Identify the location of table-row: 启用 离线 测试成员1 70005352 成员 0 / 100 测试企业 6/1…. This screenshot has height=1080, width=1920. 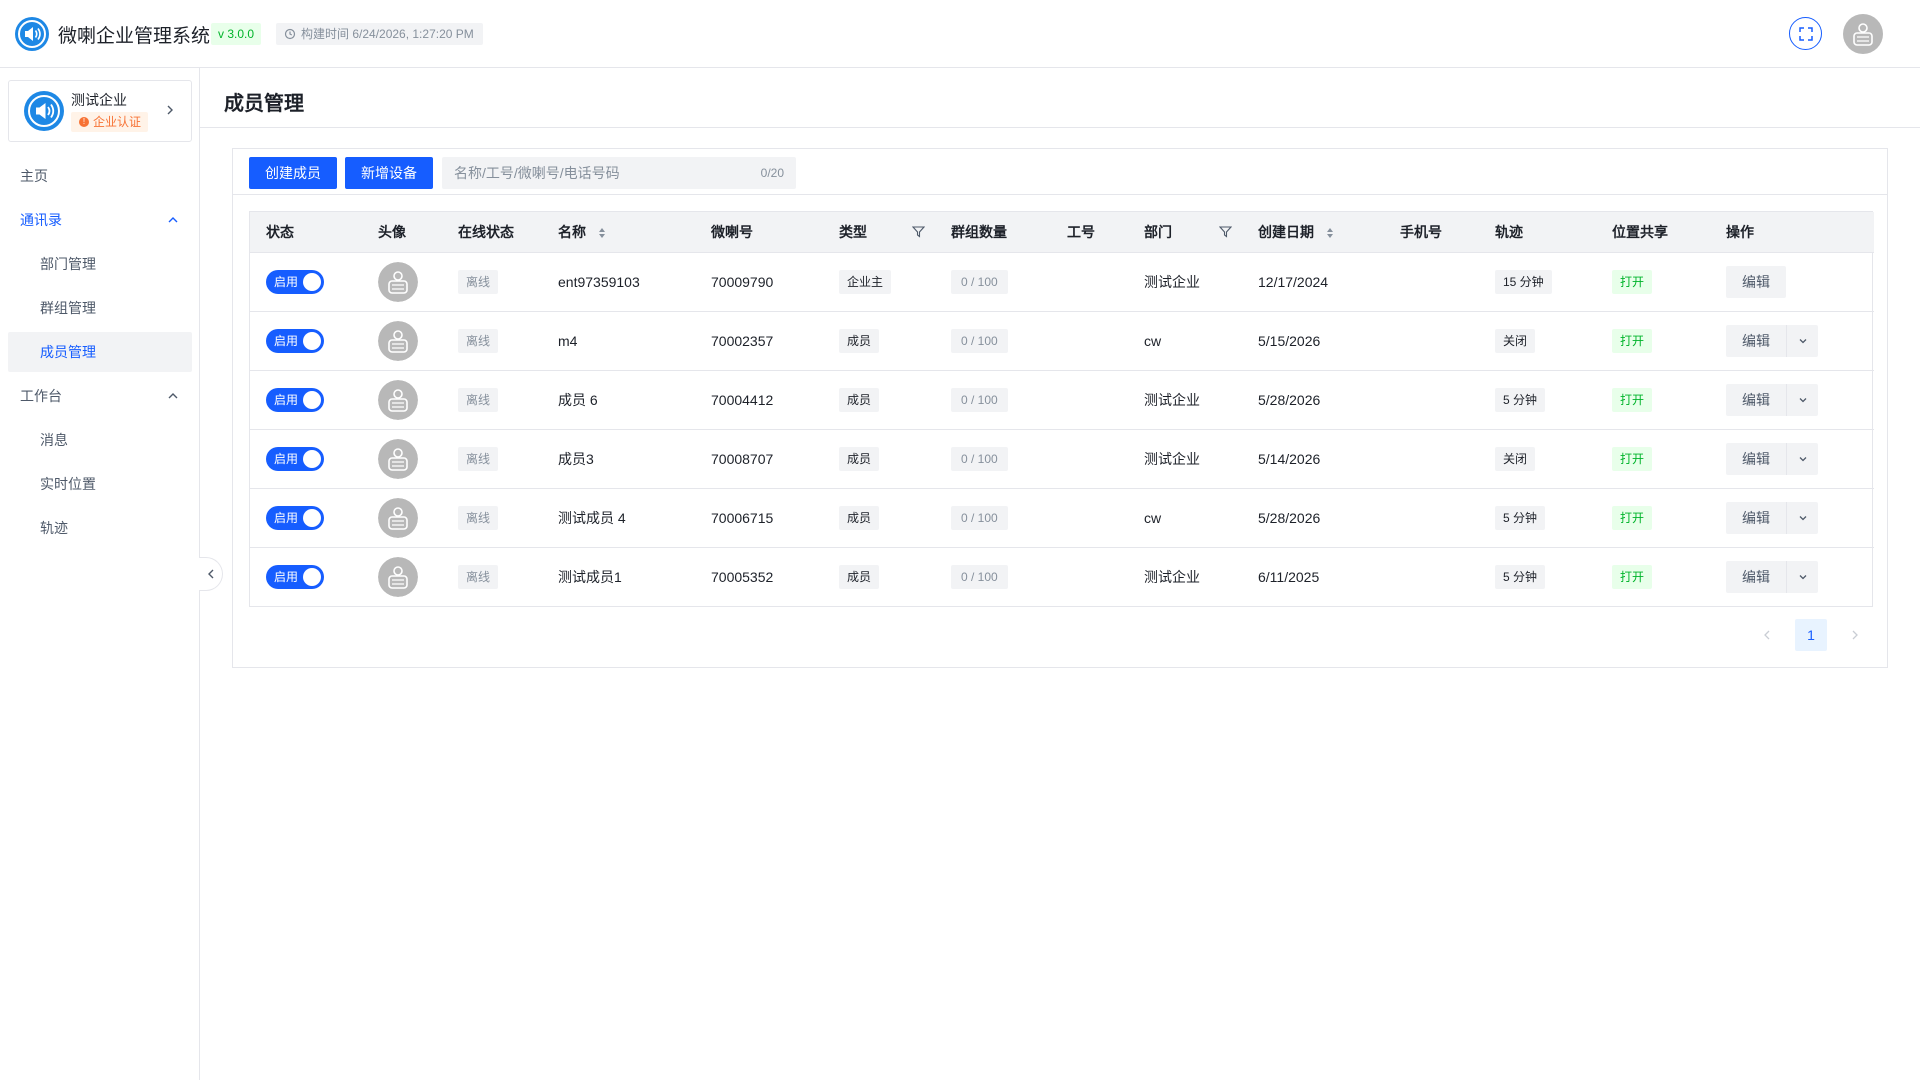
(1062, 576).